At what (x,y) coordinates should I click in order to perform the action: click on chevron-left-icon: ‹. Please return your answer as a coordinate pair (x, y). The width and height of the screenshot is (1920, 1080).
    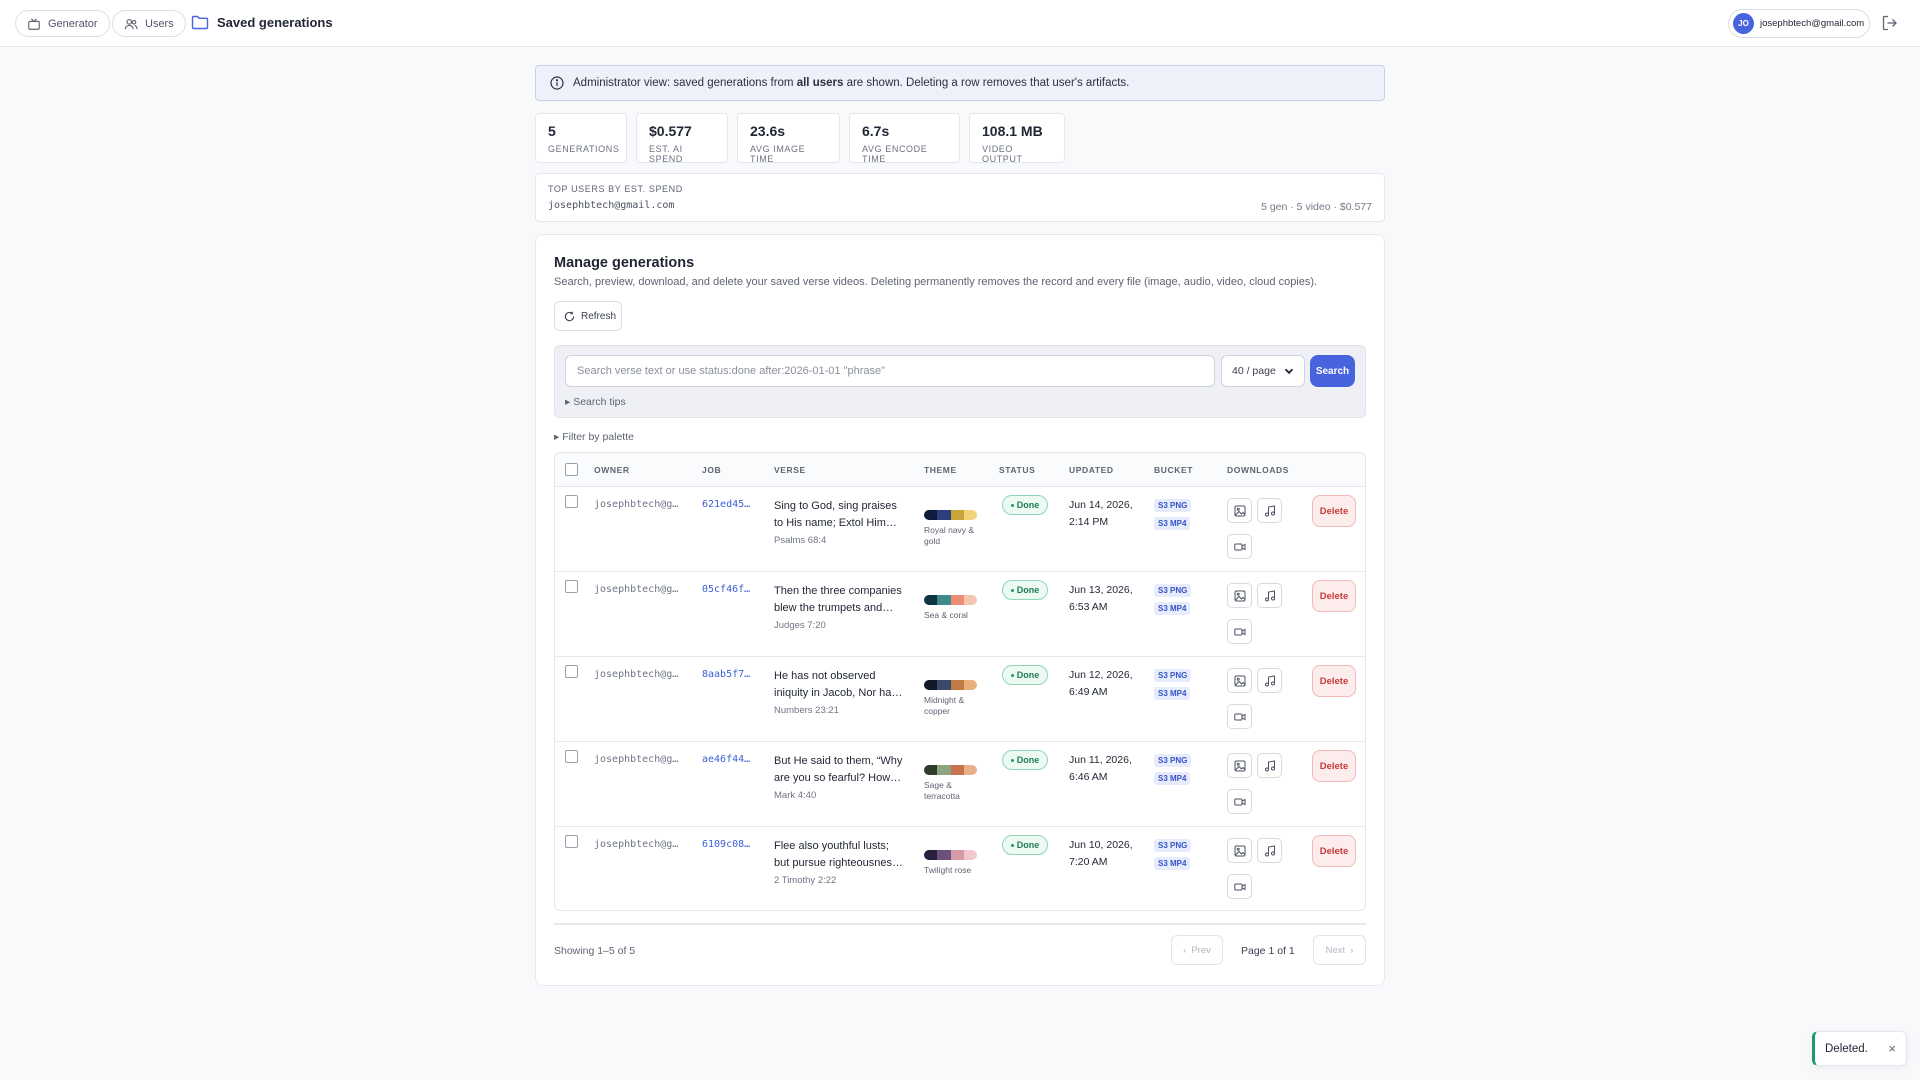
    Looking at the image, I should click on (1185, 950).